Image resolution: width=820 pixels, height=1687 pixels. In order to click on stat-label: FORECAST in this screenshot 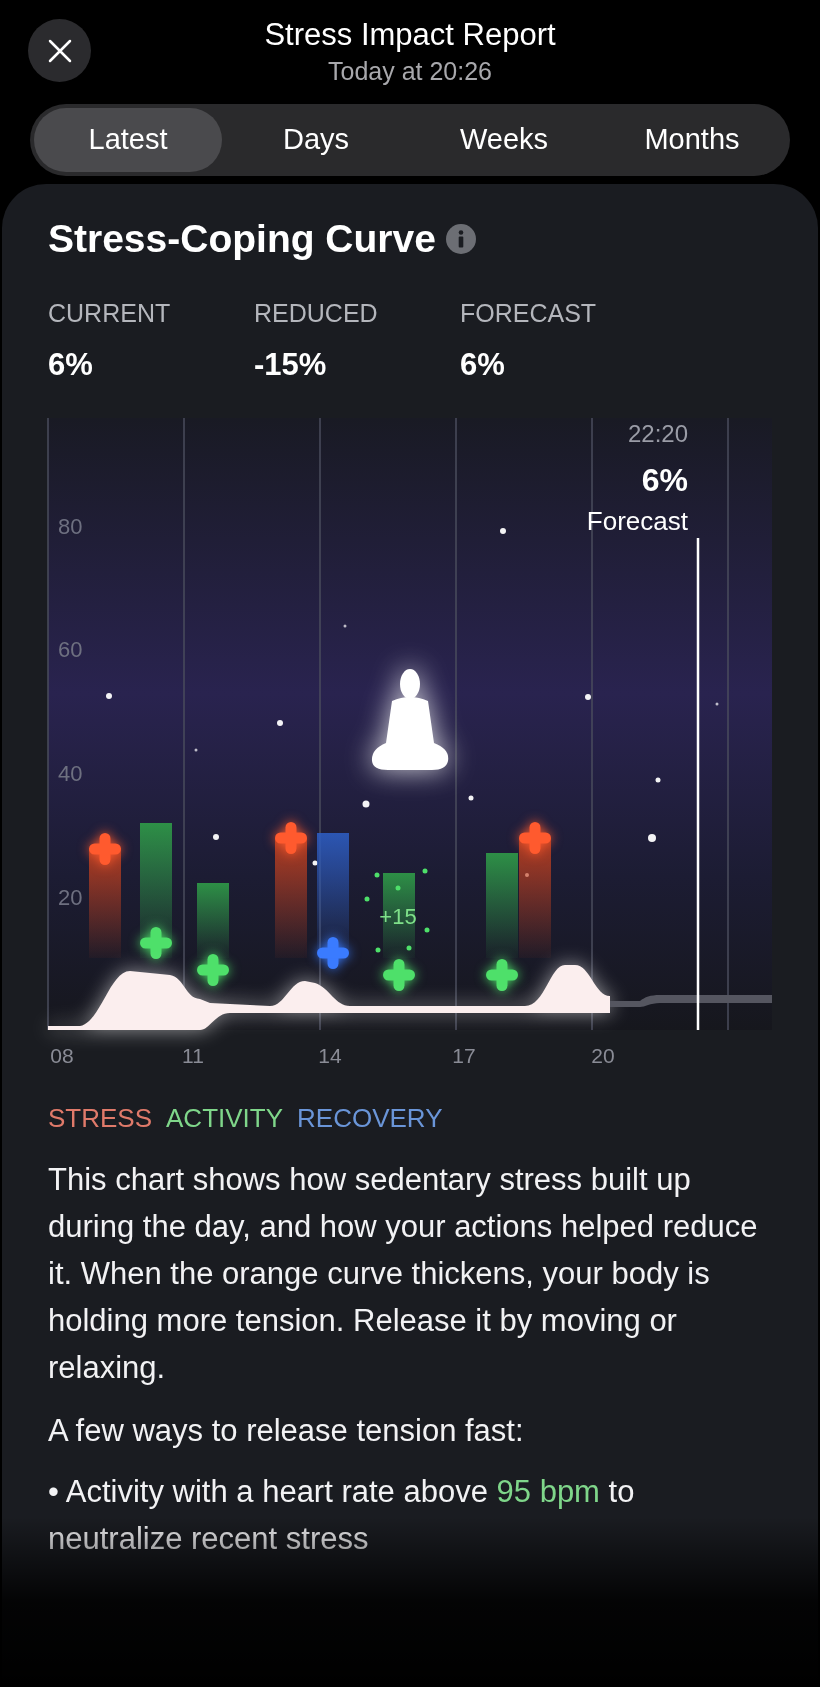, I will do `click(529, 313)`.